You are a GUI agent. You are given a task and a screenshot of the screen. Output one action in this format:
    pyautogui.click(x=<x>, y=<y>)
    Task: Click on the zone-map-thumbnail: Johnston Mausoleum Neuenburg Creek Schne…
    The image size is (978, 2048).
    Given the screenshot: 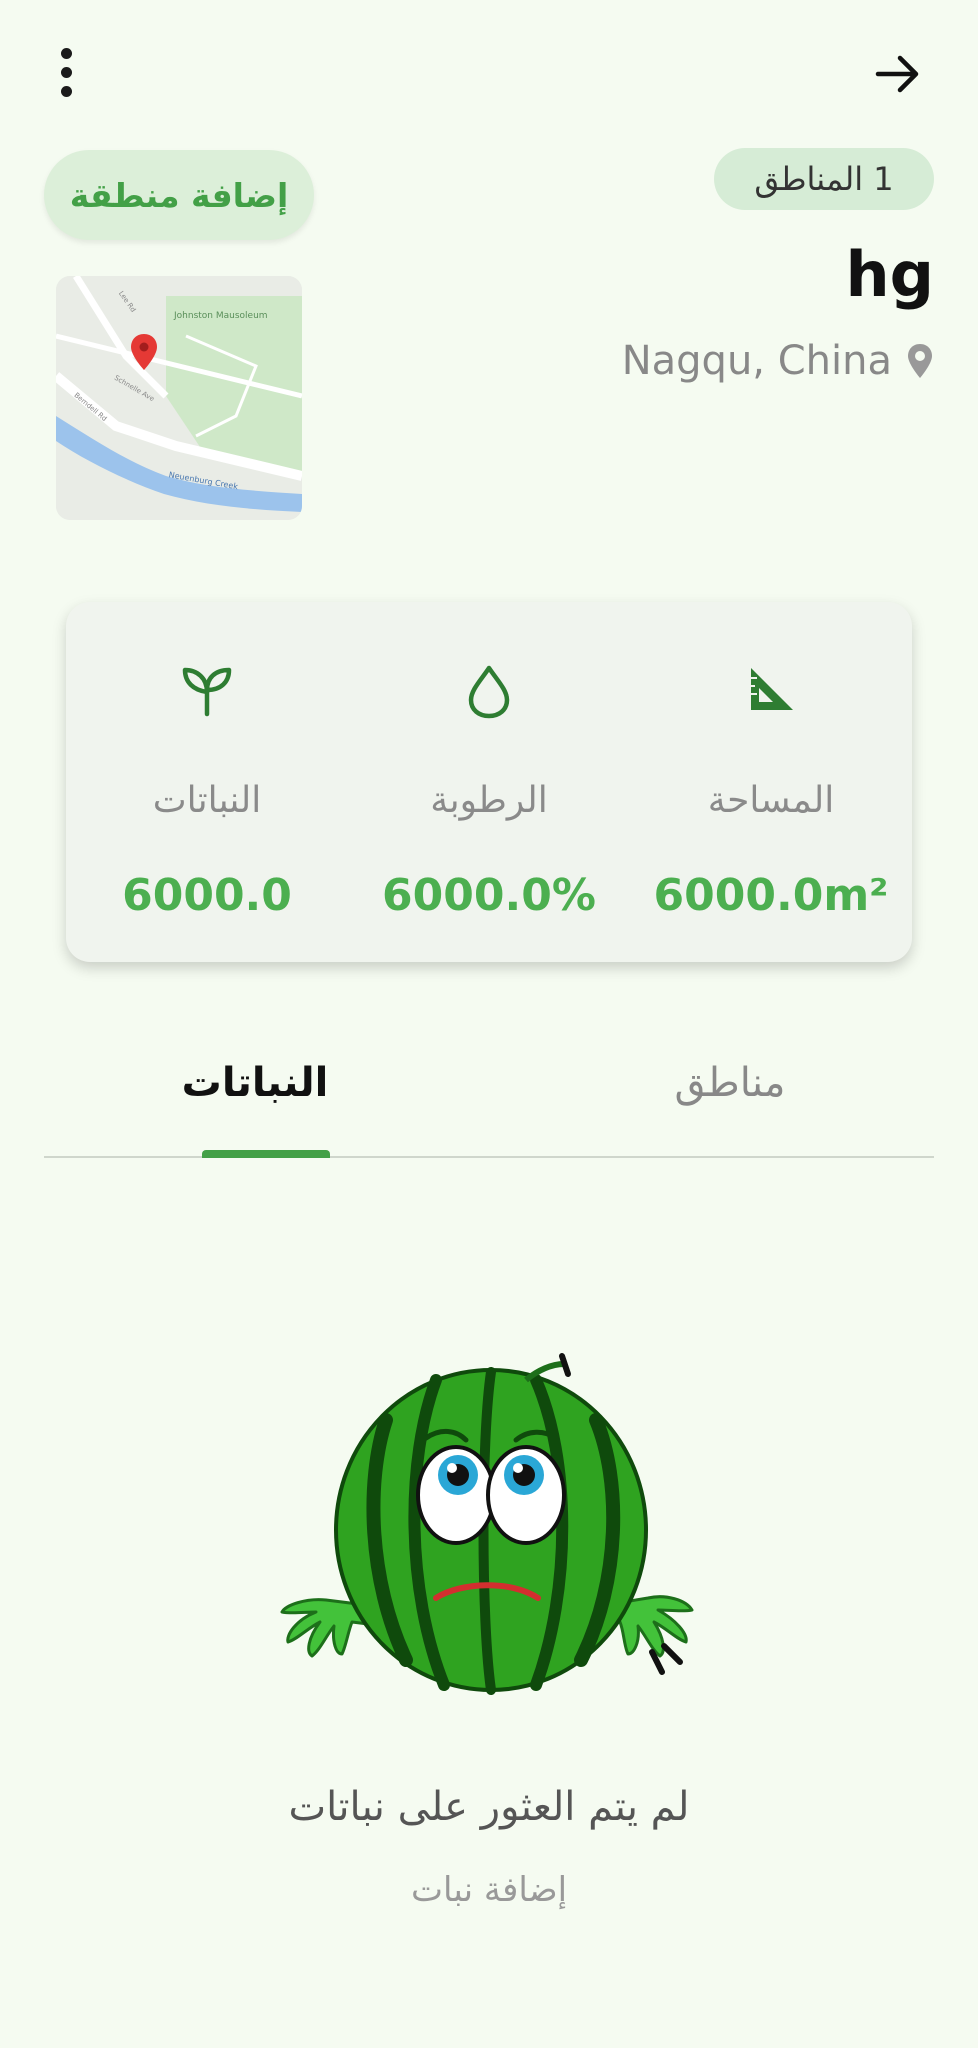 What is the action you would take?
    pyautogui.click(x=179, y=398)
    